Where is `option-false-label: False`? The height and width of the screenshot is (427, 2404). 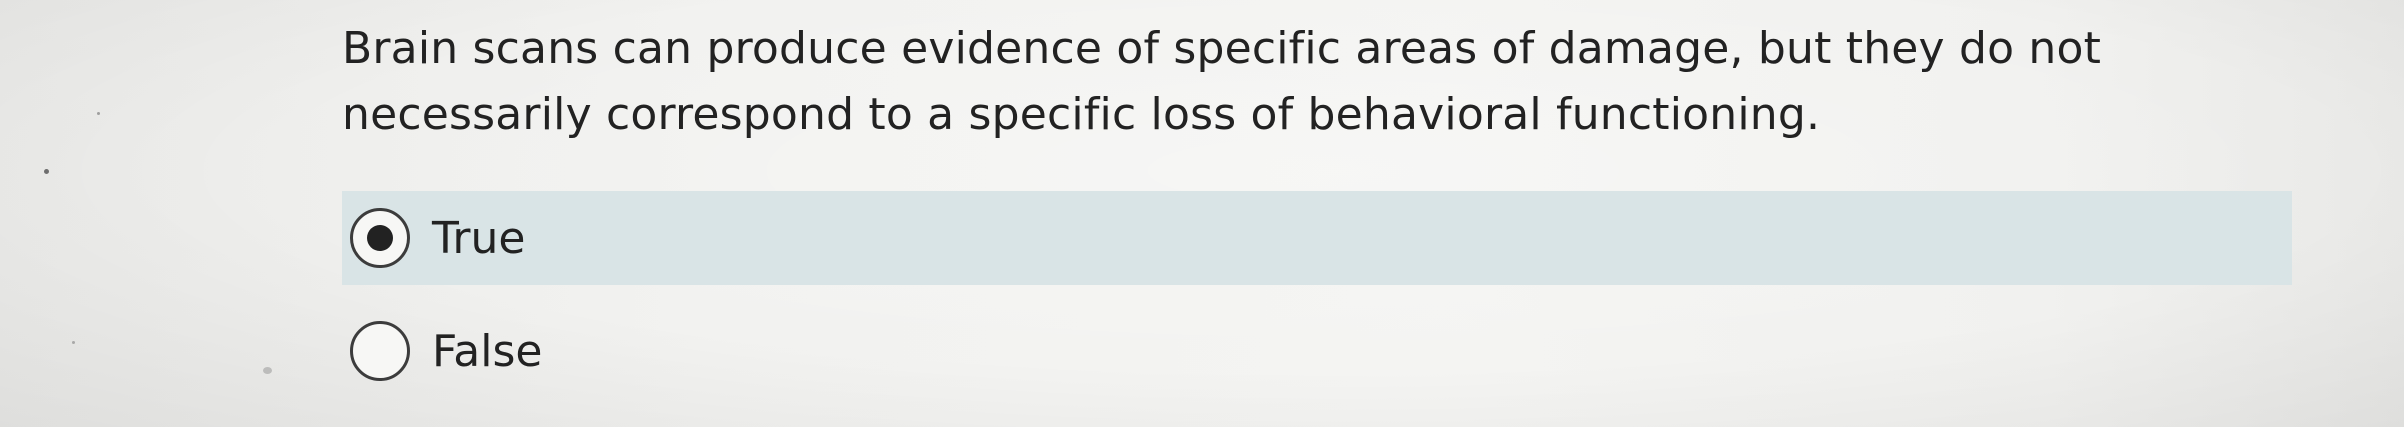
option-false-label: False is located at coordinates (487, 351).